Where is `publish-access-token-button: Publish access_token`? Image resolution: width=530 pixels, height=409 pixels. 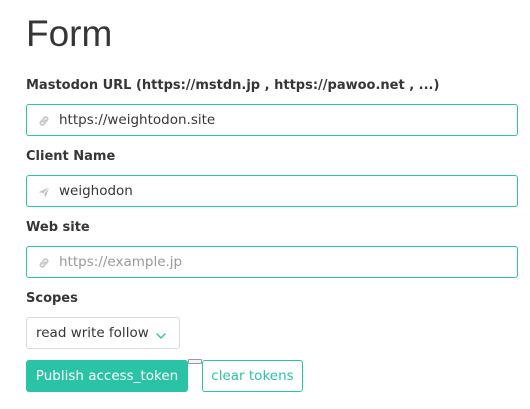
publish-access-token-button: Publish access_token is located at coordinates (107, 376).